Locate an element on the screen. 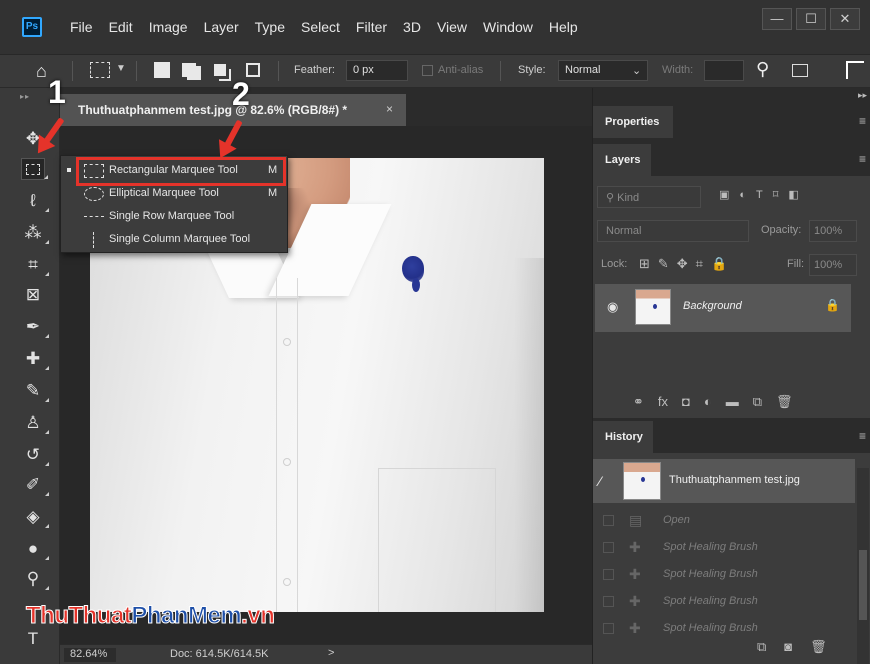  brush-tool-icon: ✎ is located at coordinates (35, 391).